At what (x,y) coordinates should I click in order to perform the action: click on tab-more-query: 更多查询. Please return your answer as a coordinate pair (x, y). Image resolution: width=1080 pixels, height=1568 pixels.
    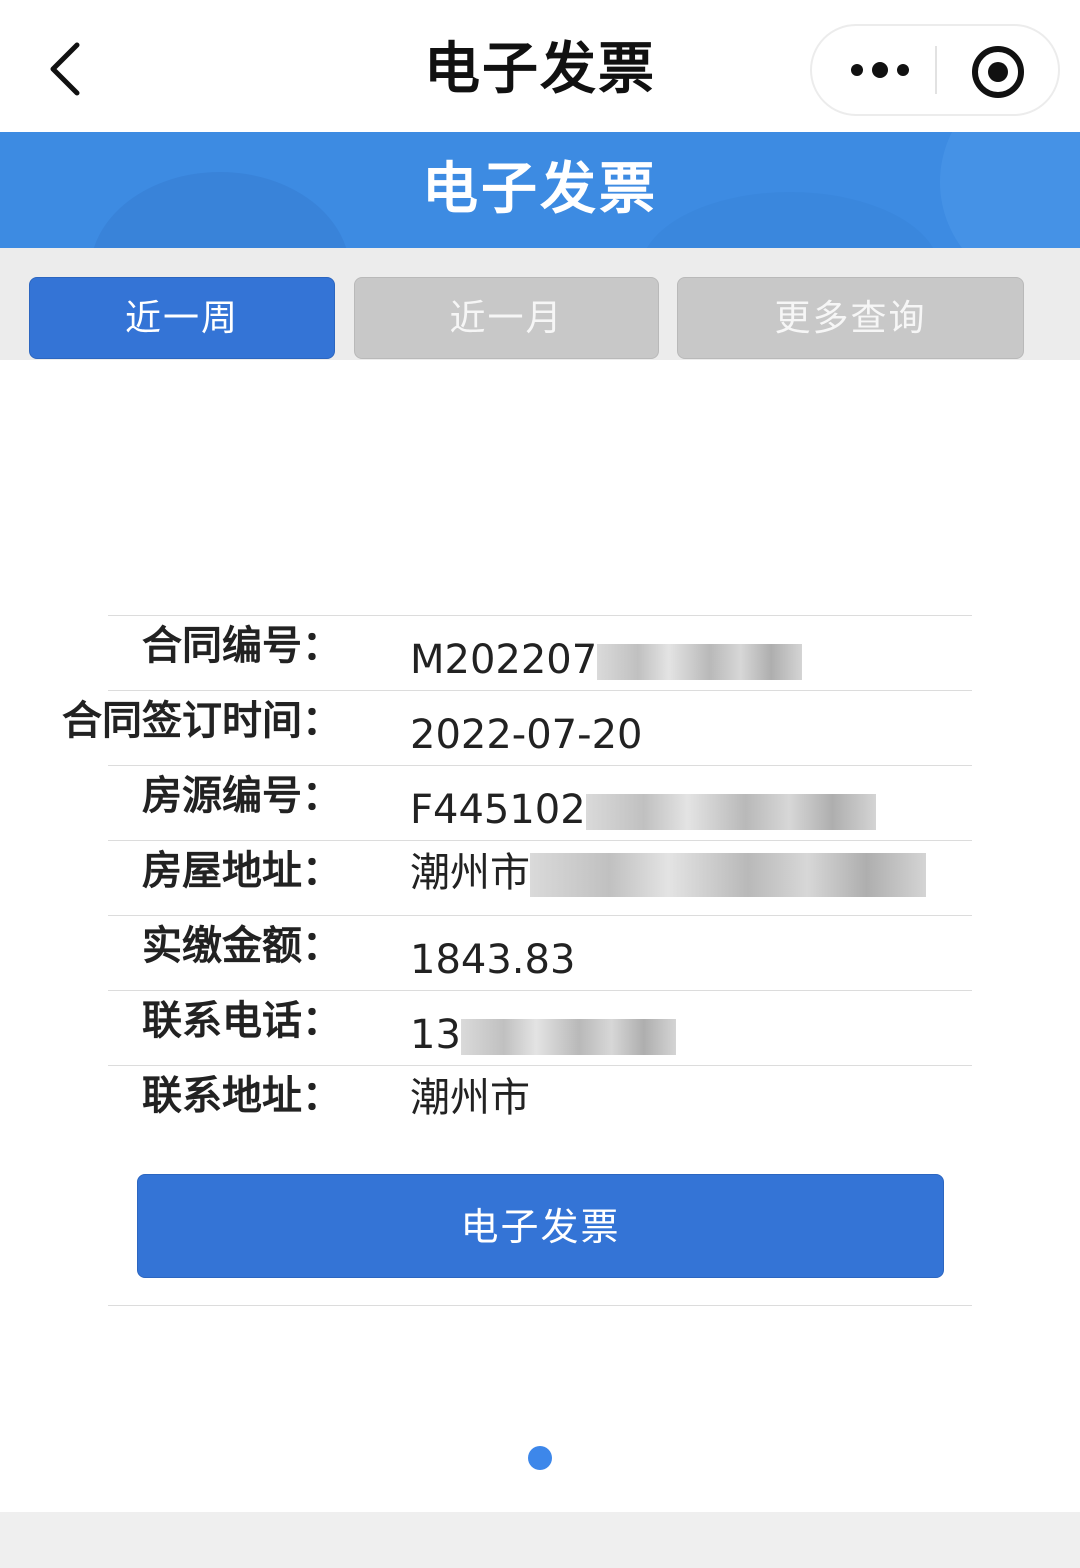
    Looking at the image, I should click on (850, 318).